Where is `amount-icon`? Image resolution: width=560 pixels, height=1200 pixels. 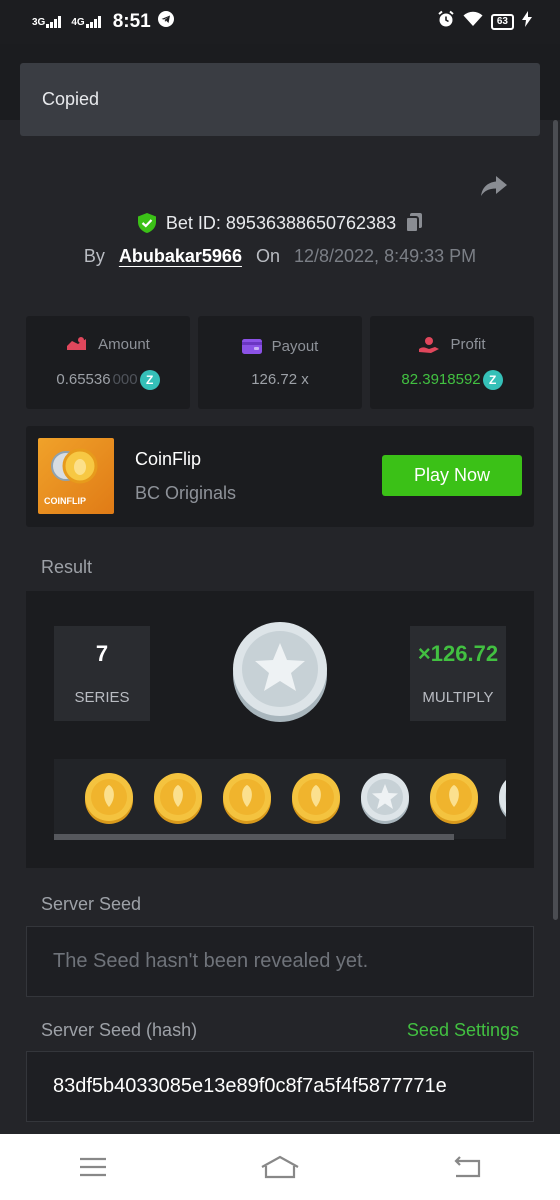
amount-icon is located at coordinates (77, 343).